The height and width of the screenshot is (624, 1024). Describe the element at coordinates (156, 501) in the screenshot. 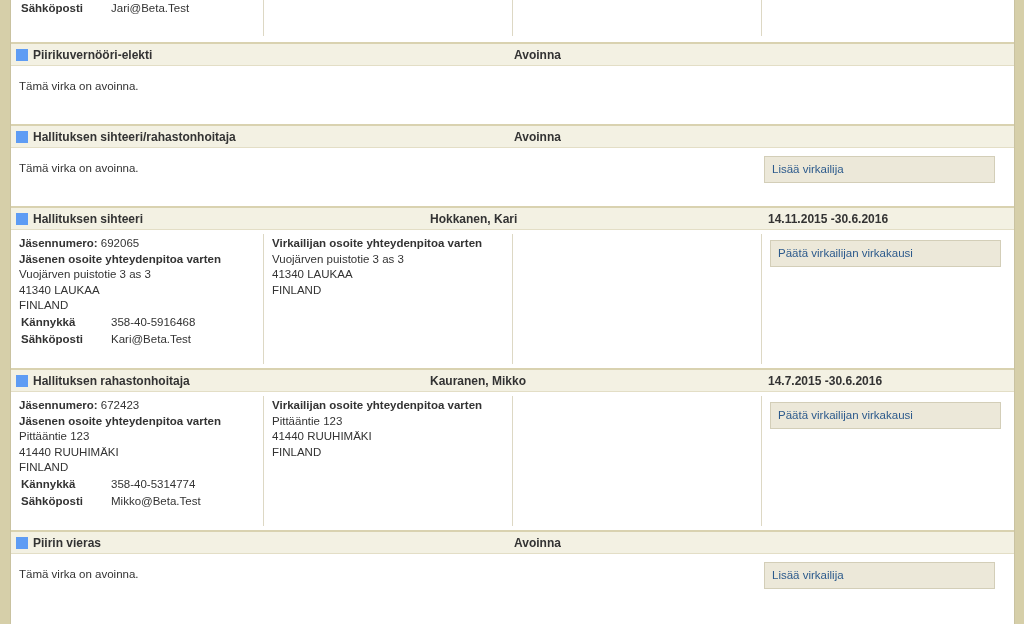

I see `contact-value: Mikko@Beta.Test` at that location.